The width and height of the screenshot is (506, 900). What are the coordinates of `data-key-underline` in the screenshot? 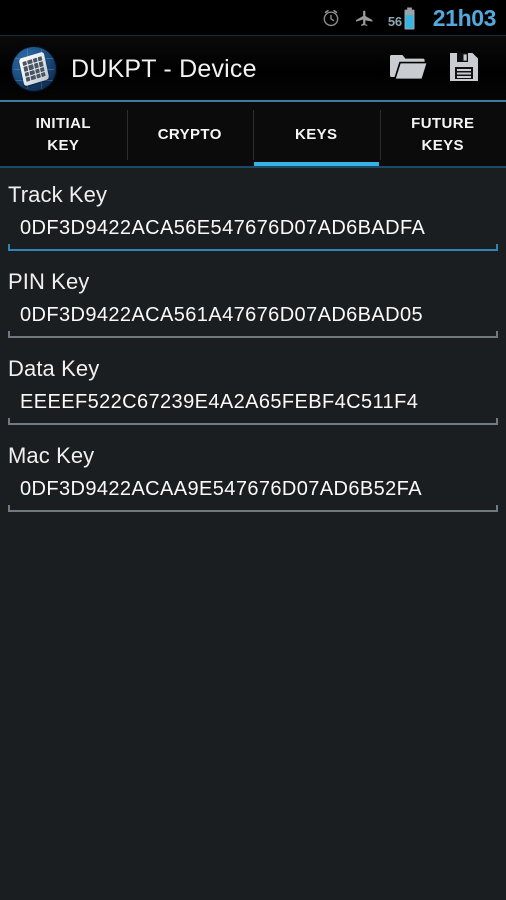 It's located at (253, 421).